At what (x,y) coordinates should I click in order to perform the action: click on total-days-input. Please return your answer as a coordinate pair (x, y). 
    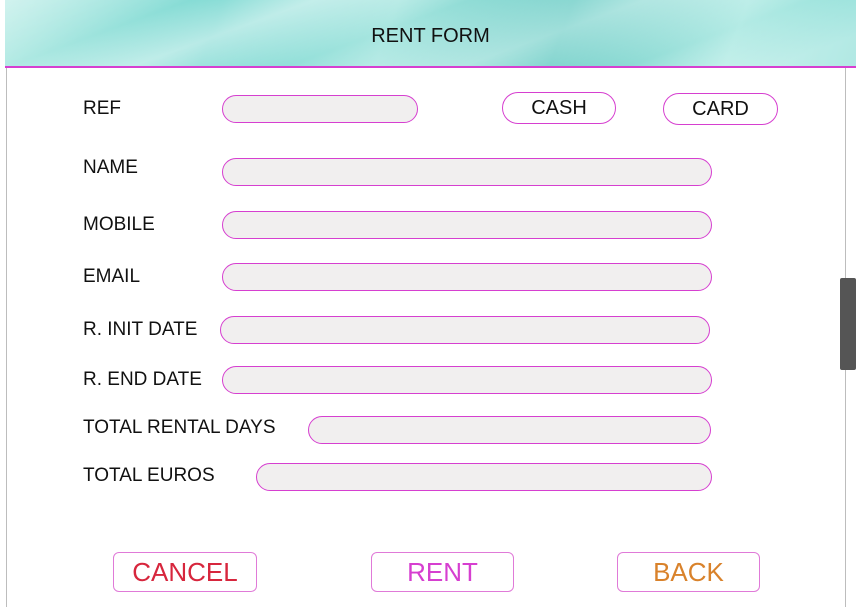
    Looking at the image, I should click on (509, 430).